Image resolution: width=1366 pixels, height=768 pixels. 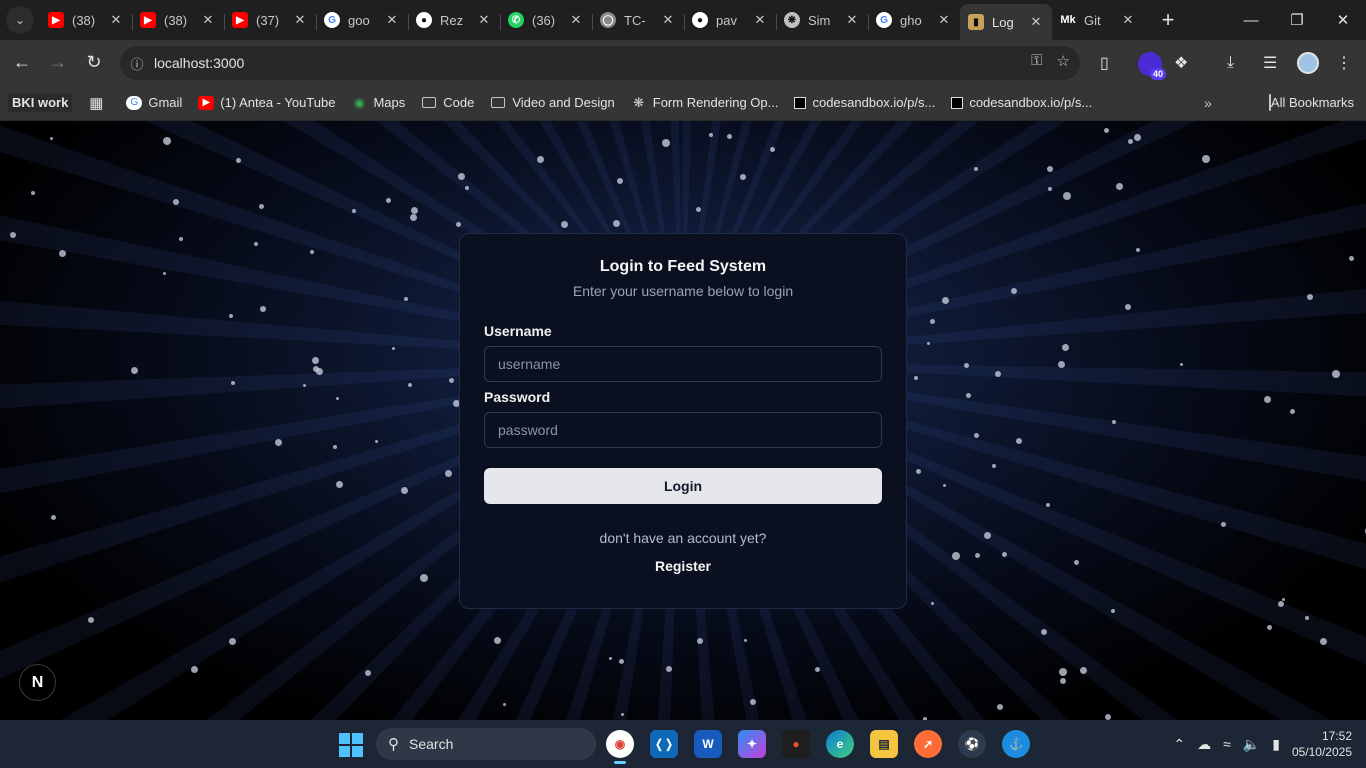 I want to click on username-input, so click(x=683, y=364).